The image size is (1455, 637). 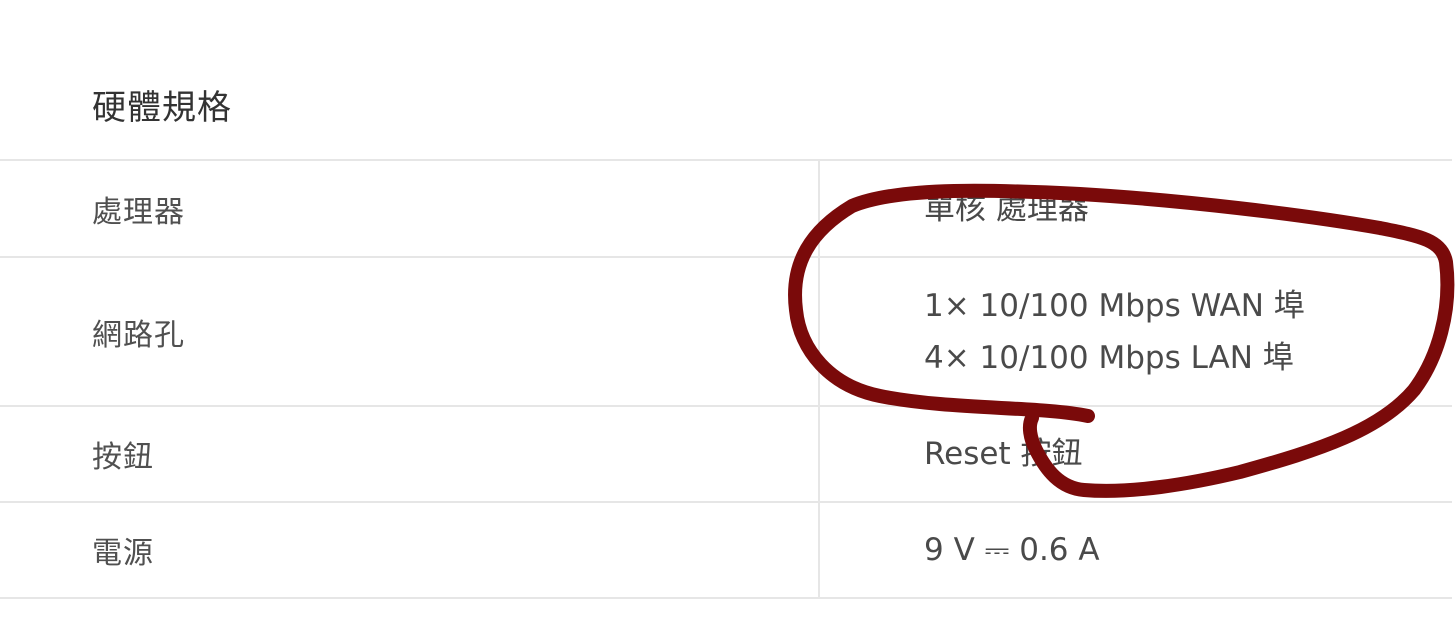 I want to click on spec-value: Reset 按鈕, so click(x=1003, y=454).